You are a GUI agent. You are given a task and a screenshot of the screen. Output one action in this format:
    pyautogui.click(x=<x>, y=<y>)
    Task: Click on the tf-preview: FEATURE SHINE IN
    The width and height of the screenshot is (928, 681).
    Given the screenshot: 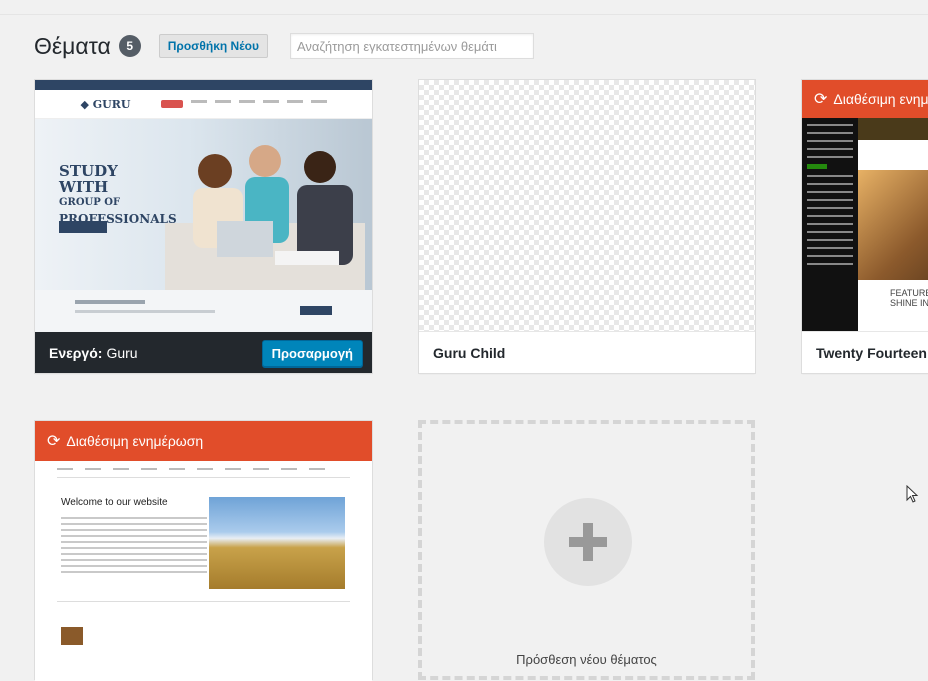 What is the action you would take?
    pyautogui.click(x=865, y=225)
    